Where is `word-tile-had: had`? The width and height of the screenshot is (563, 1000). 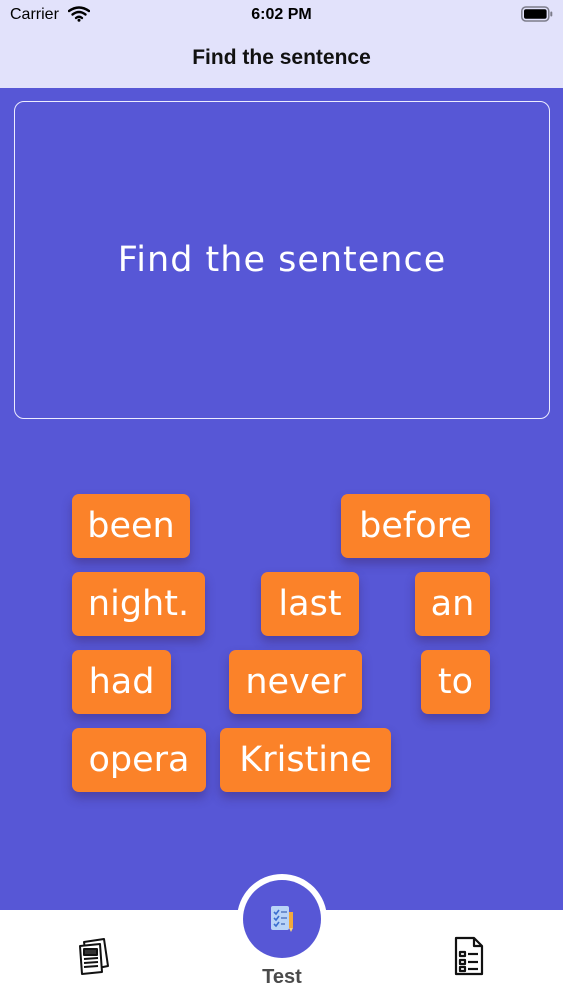 word-tile-had: had is located at coordinates (121, 682).